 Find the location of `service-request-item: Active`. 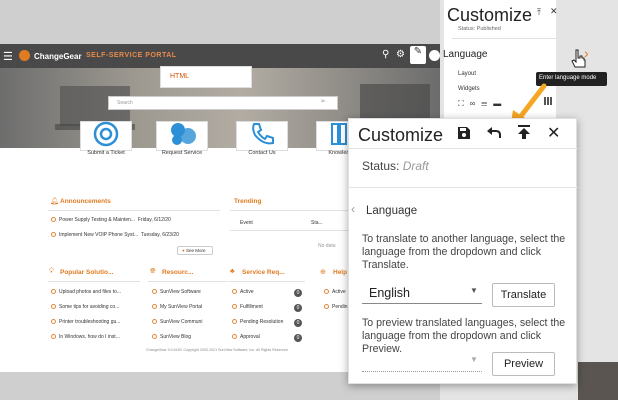

service-request-item: Active is located at coordinates (243, 292).